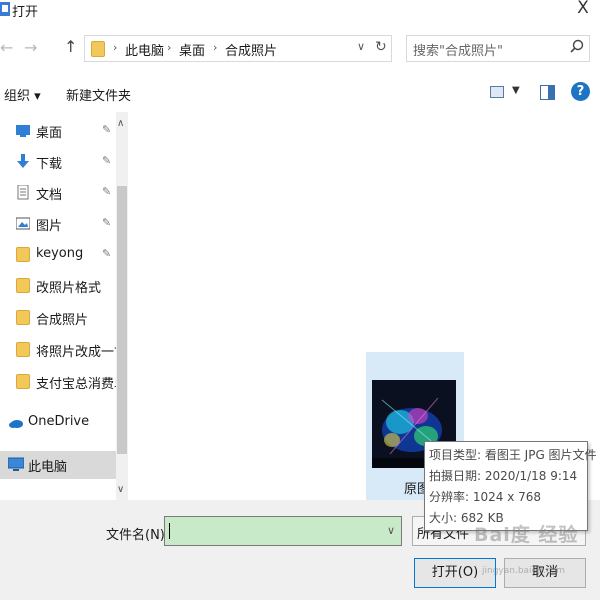  I want to click on new-folder-button: 新建文件夹, so click(98, 94).